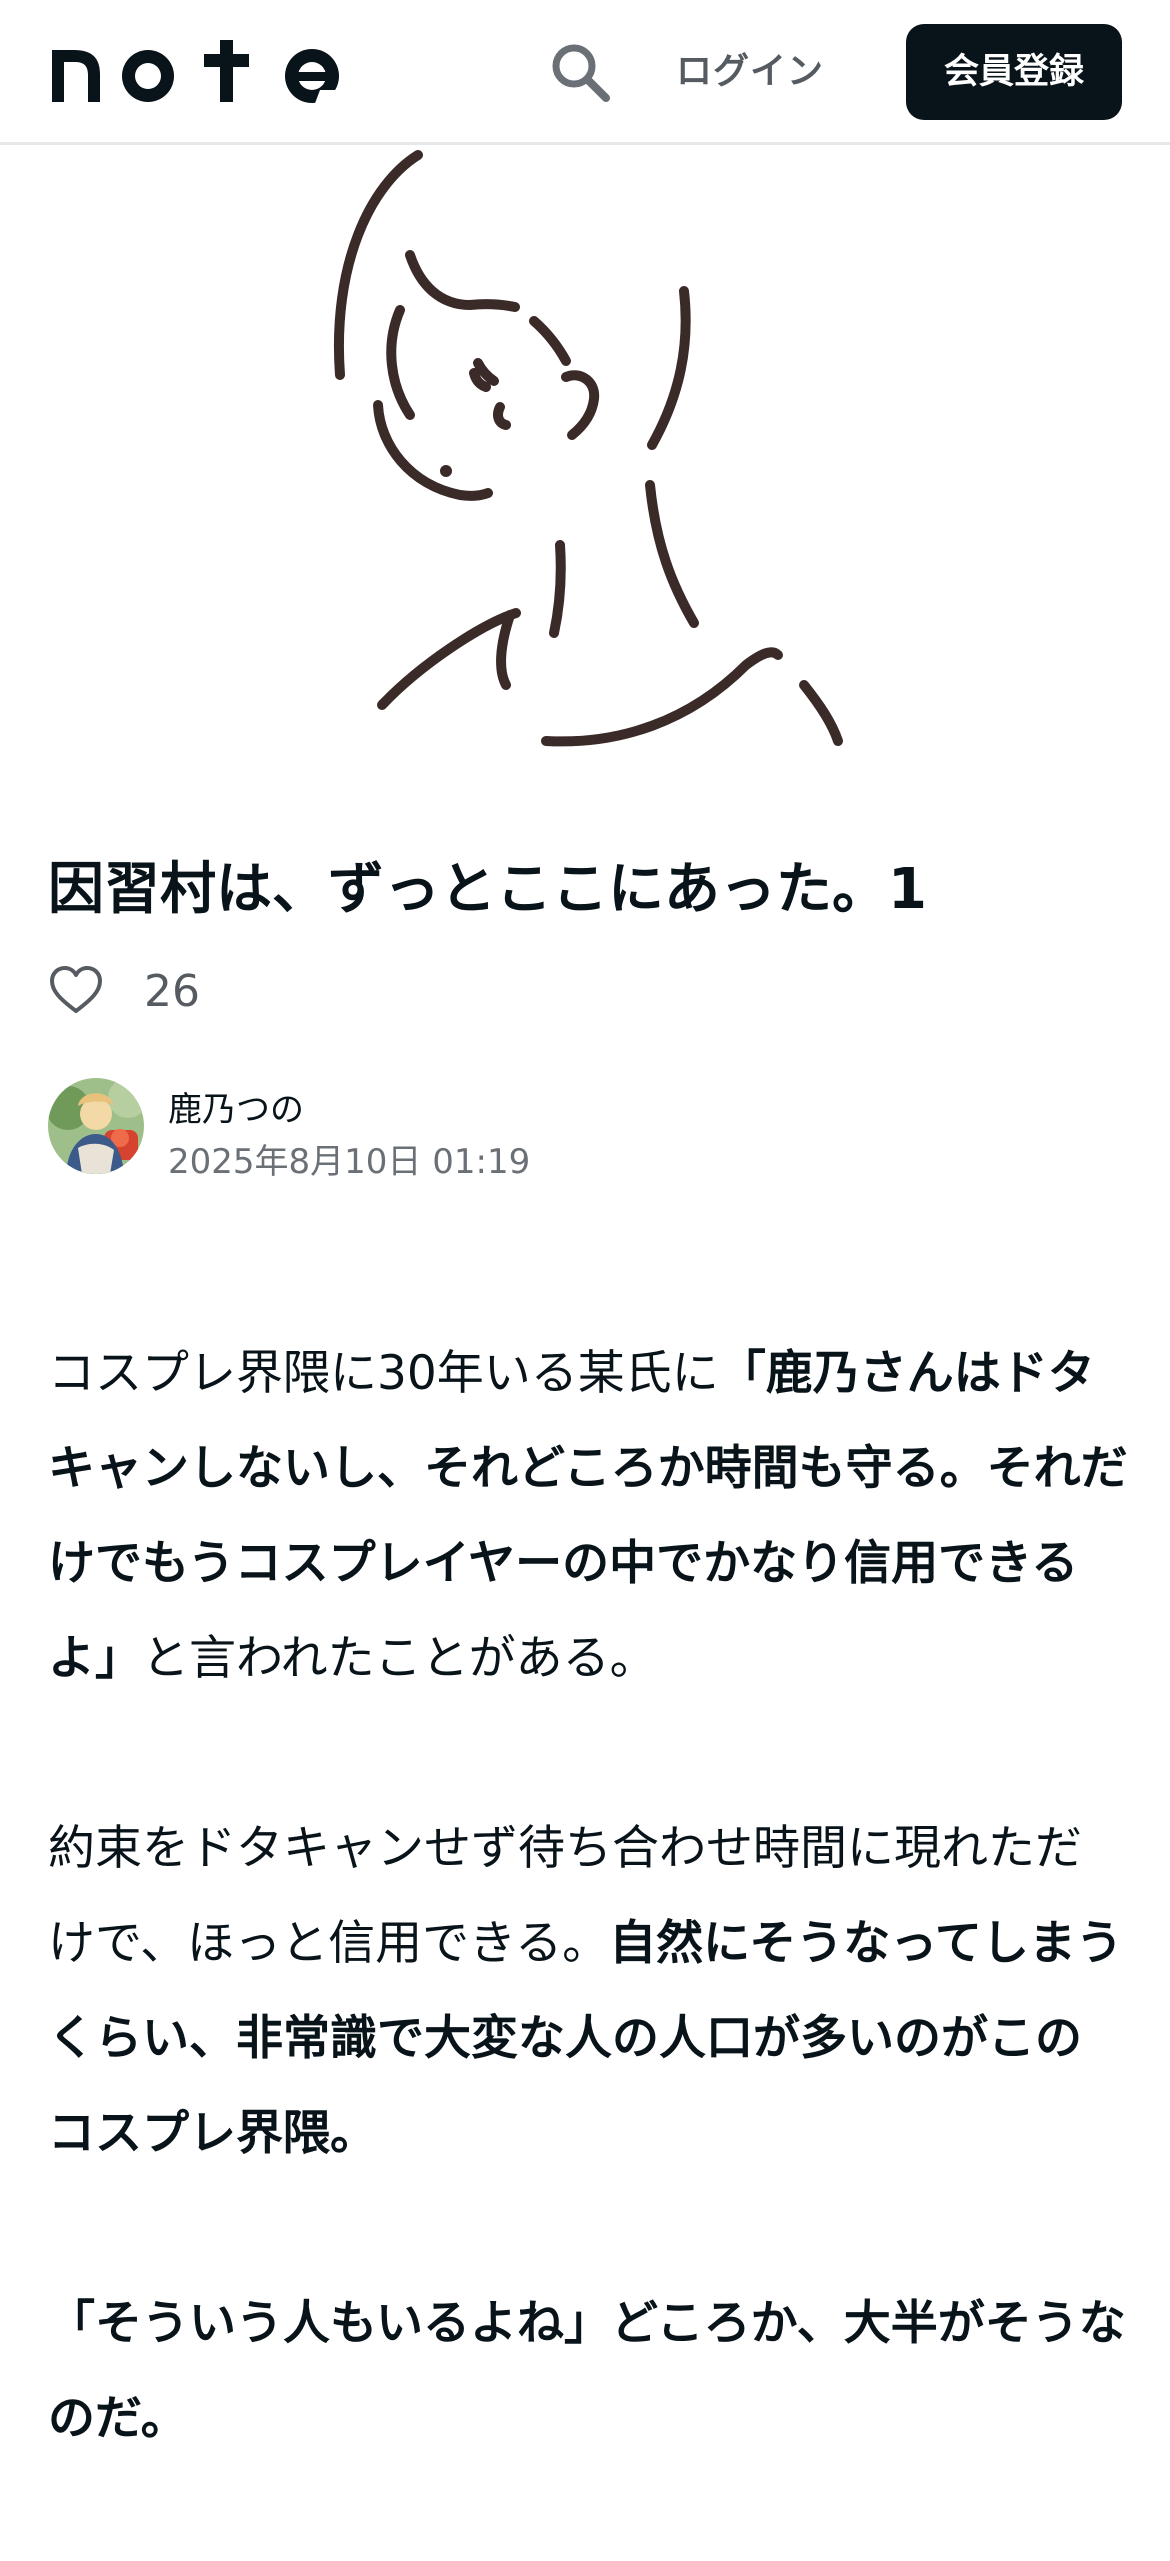  What do you see at coordinates (124, 991) in the screenshot?
I see `like-row: 26` at bounding box center [124, 991].